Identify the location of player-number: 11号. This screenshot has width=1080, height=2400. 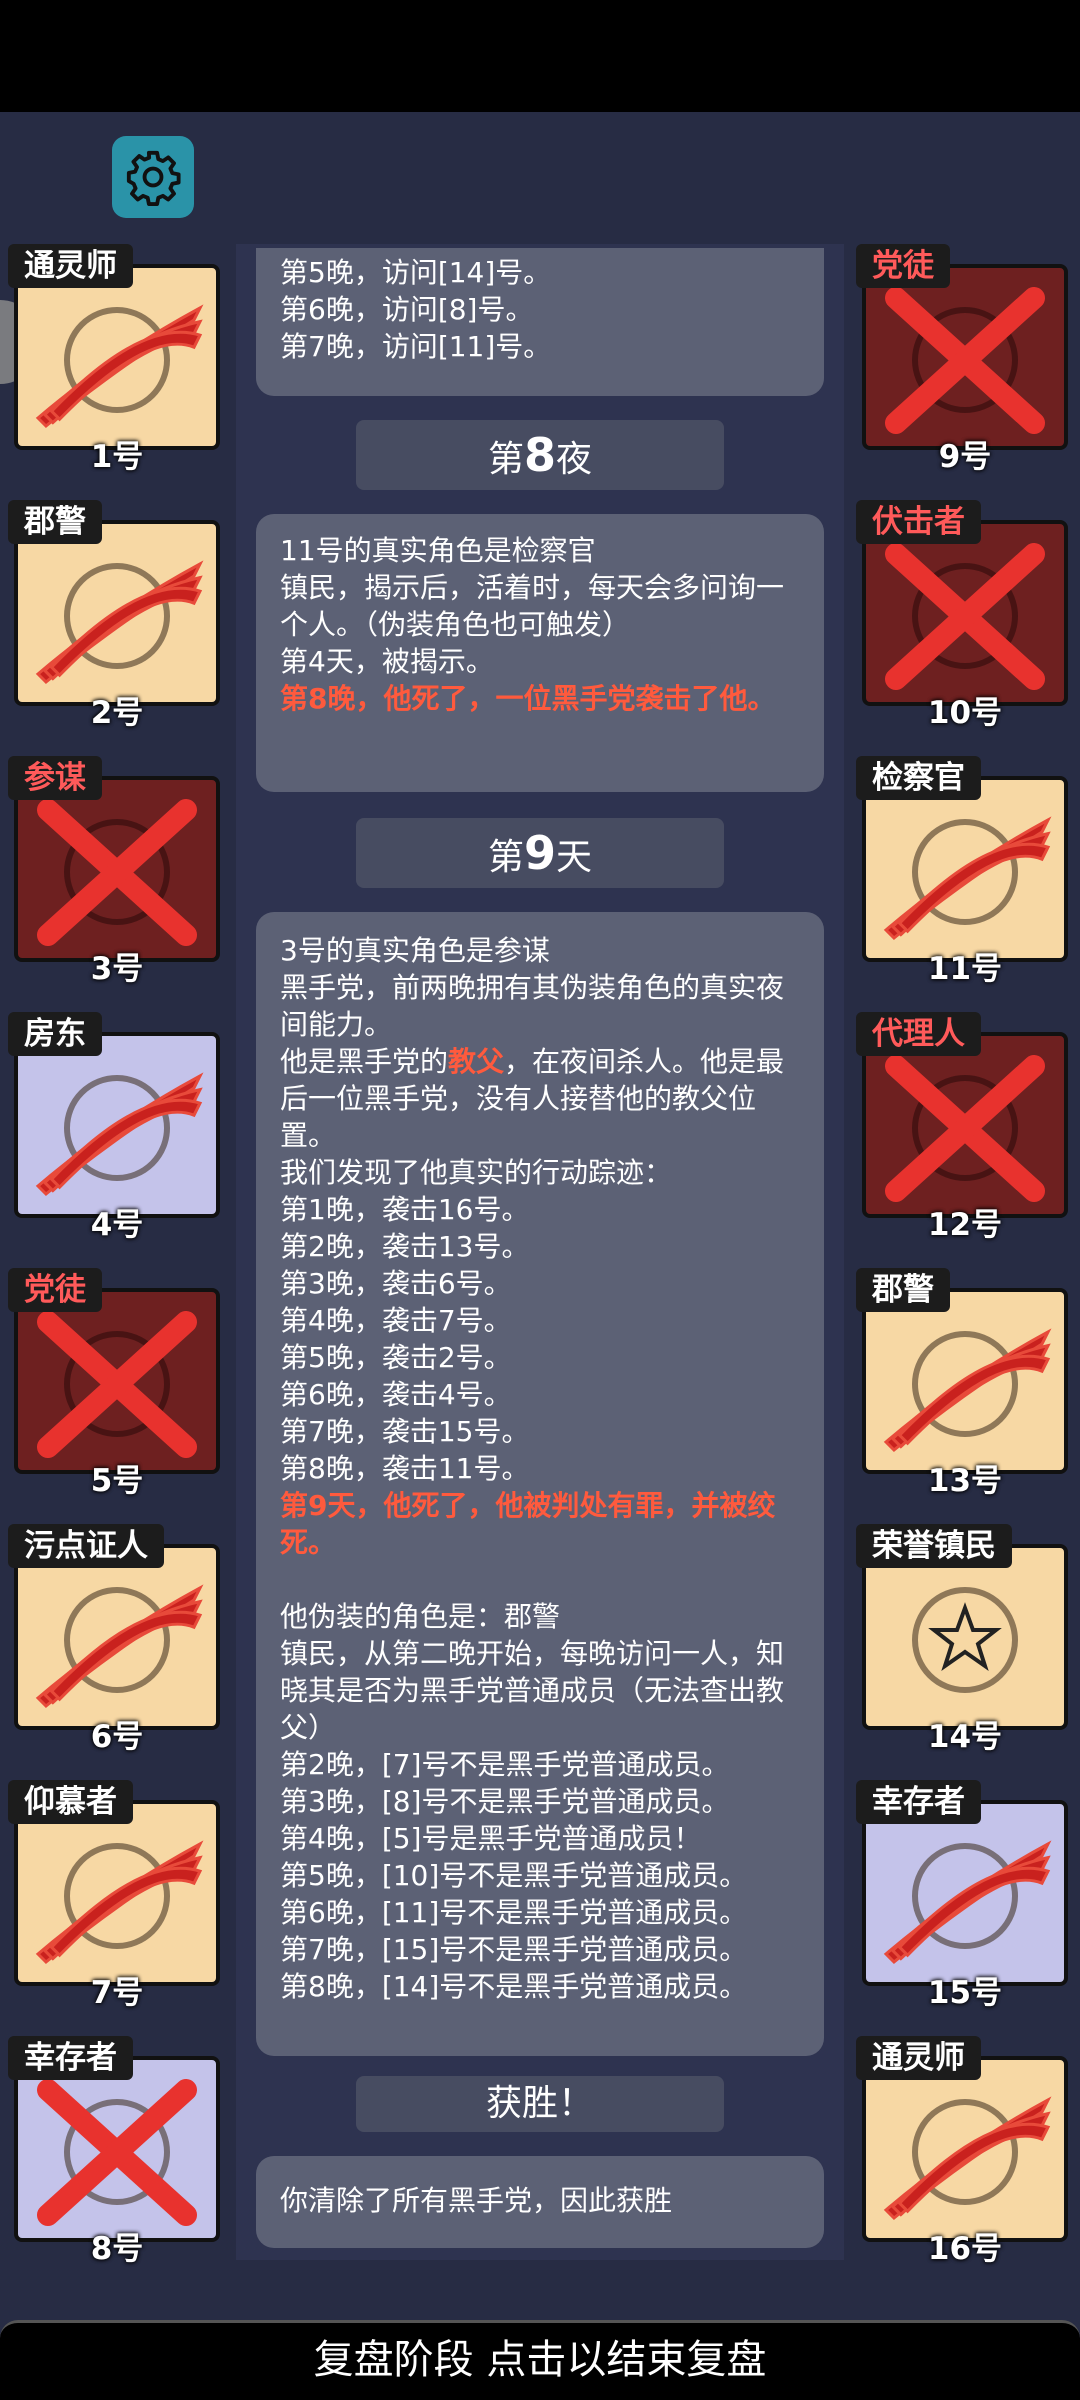
(965, 969).